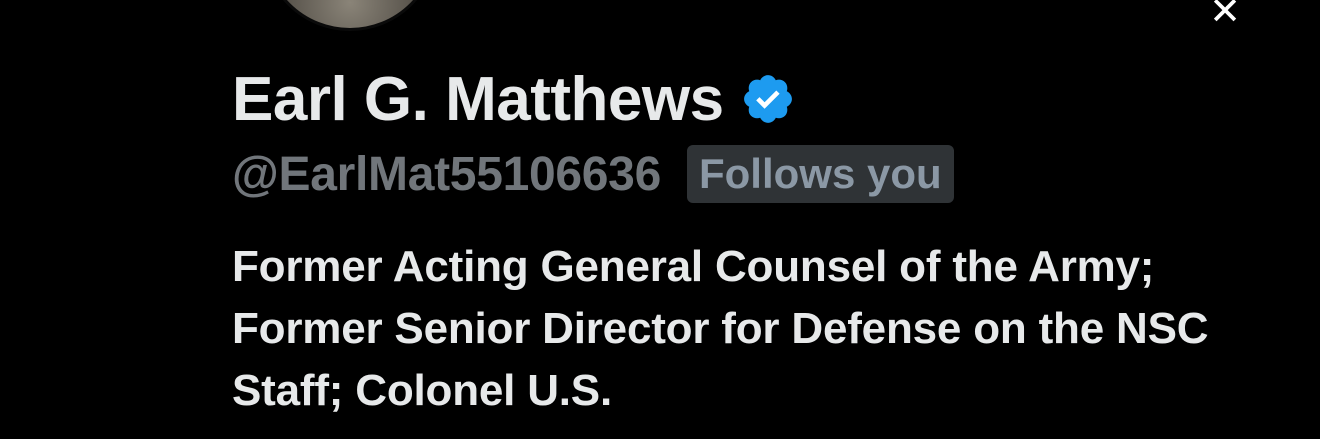 The width and height of the screenshot is (1320, 439). I want to click on handle-row: @EarlMat55106636 Follows you, so click(593, 174).